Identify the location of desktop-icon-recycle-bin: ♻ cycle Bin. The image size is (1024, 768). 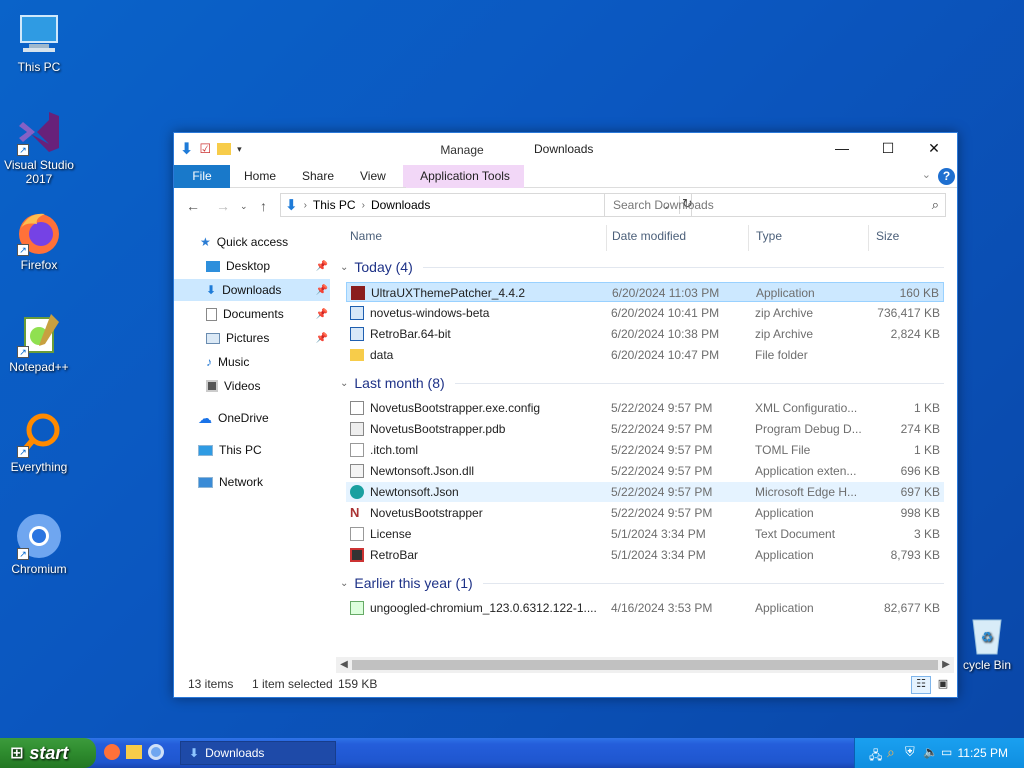
(986, 642).